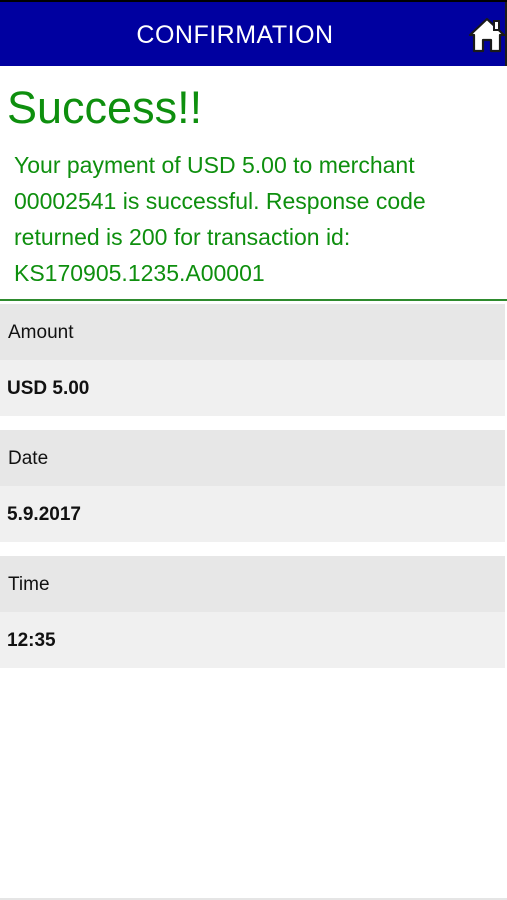 Image resolution: width=507 pixels, height=900 pixels. I want to click on divider, so click(253, 300).